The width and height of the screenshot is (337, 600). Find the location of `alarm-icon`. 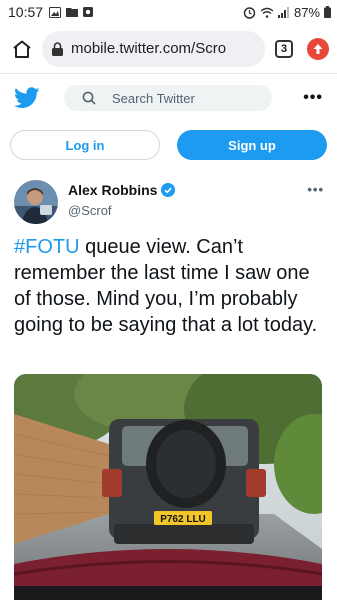

alarm-icon is located at coordinates (249, 12).